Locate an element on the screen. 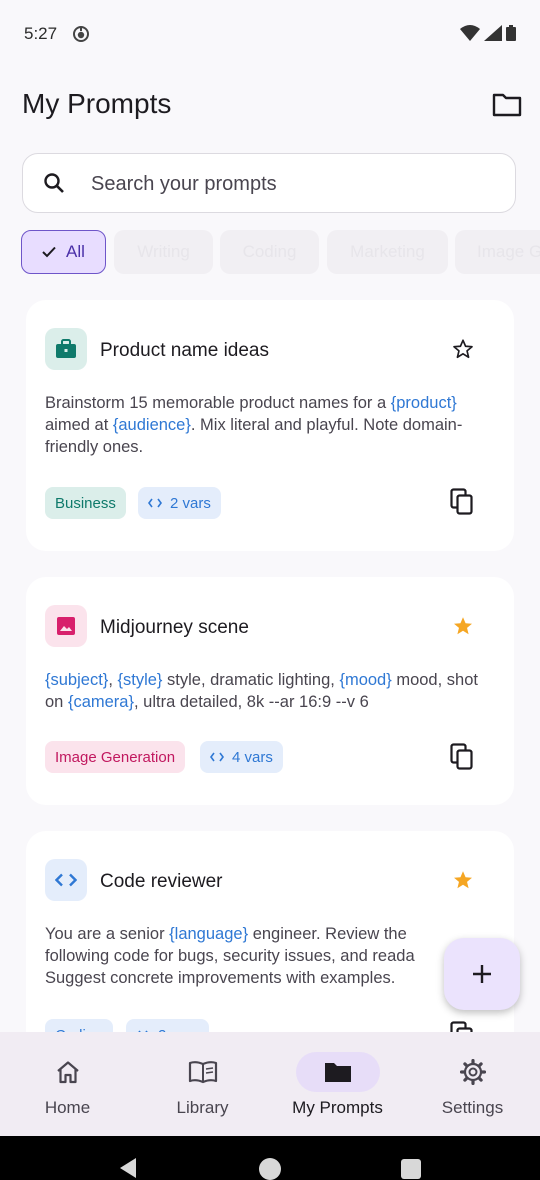  chip-label: Writing is located at coordinates (163, 251).